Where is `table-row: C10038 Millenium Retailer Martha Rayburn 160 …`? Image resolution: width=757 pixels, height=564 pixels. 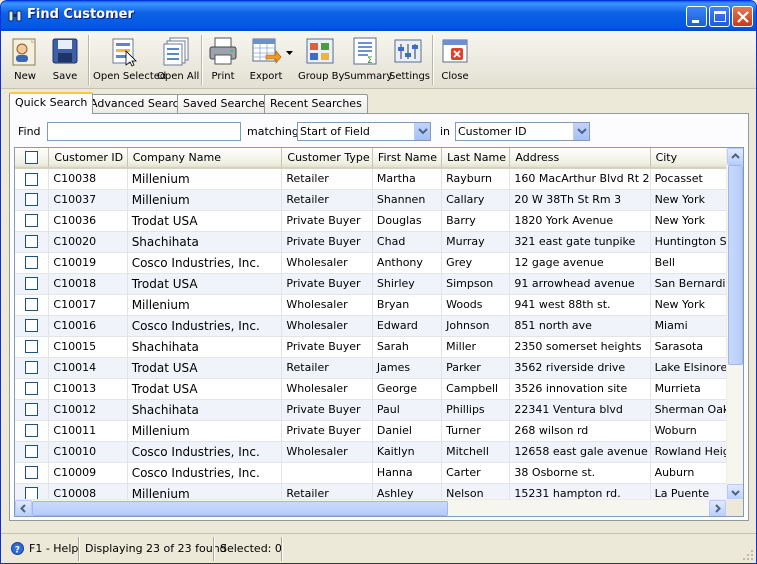
table-row: C10038 Millenium Retailer Martha Rayburn 160 … is located at coordinates (379, 179).